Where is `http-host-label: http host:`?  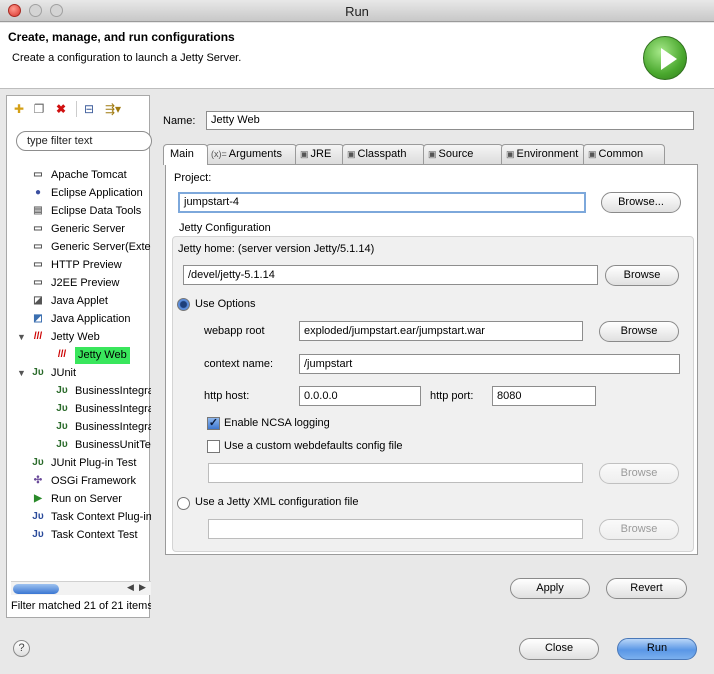
http-host-label: http host: is located at coordinates (227, 396).